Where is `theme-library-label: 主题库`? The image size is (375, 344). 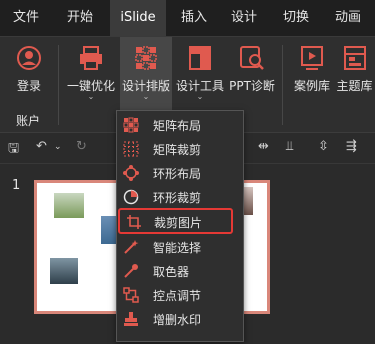
theme-library-label: 主题库 is located at coordinates (354, 86).